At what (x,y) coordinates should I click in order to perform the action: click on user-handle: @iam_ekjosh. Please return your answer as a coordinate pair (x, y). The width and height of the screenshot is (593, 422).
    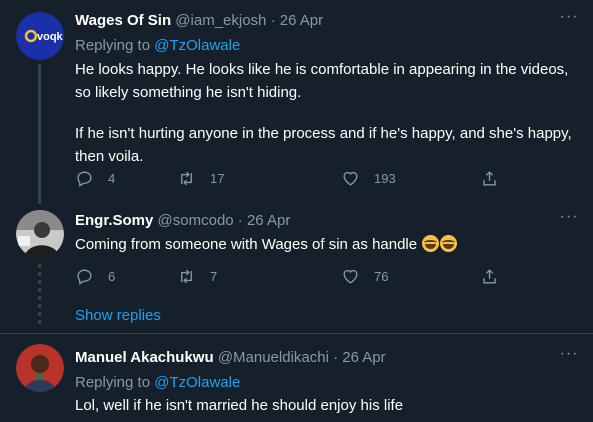
    Looking at the image, I should click on (220, 20).